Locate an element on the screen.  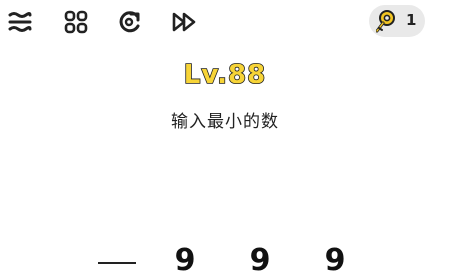
key-icon is located at coordinates (385, 21).